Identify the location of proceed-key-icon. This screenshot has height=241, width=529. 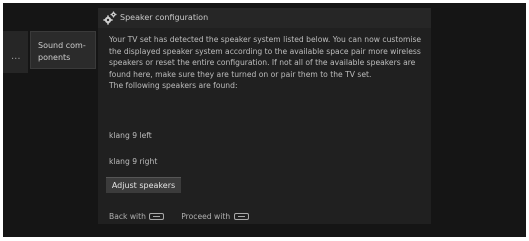
(241, 216).